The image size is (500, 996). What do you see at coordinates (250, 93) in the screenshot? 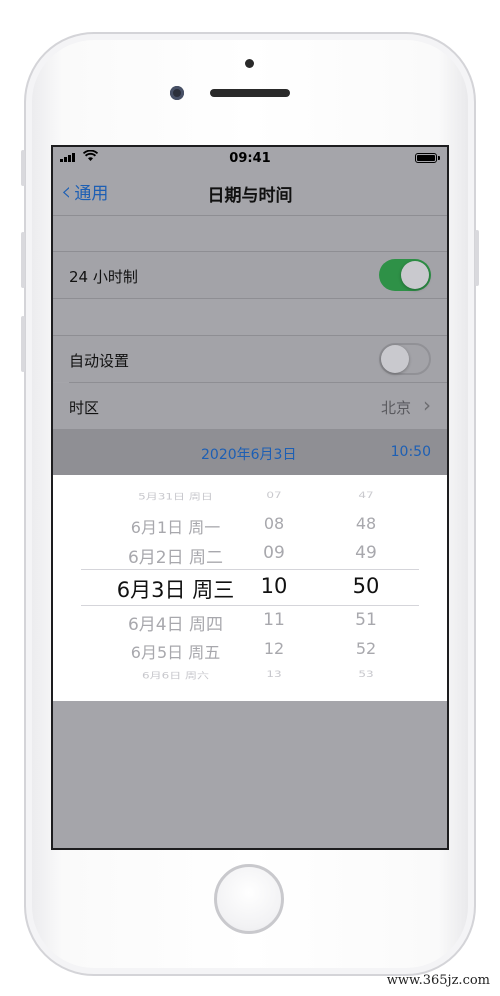
I see `earpiece-speaker` at bounding box center [250, 93].